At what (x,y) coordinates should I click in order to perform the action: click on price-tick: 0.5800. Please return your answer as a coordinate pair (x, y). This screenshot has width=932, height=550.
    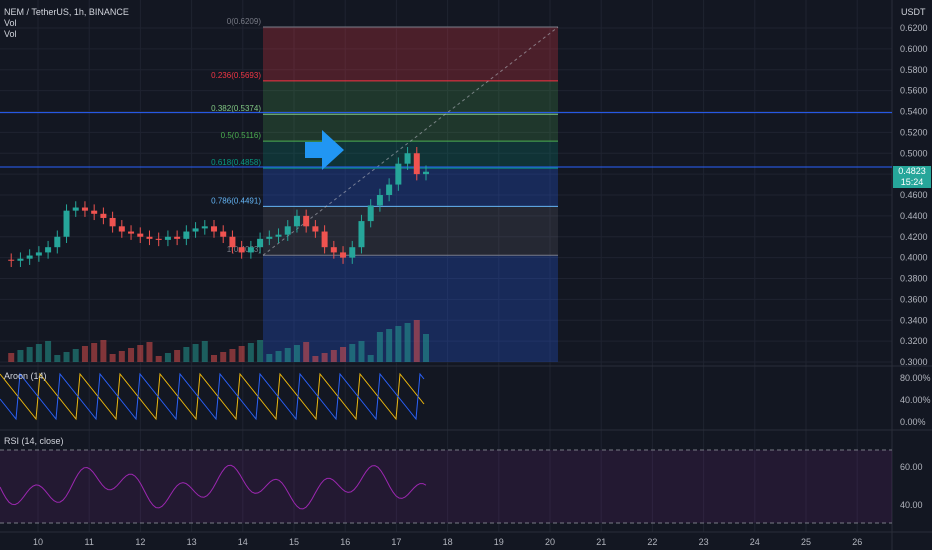
    Looking at the image, I should click on (914, 70).